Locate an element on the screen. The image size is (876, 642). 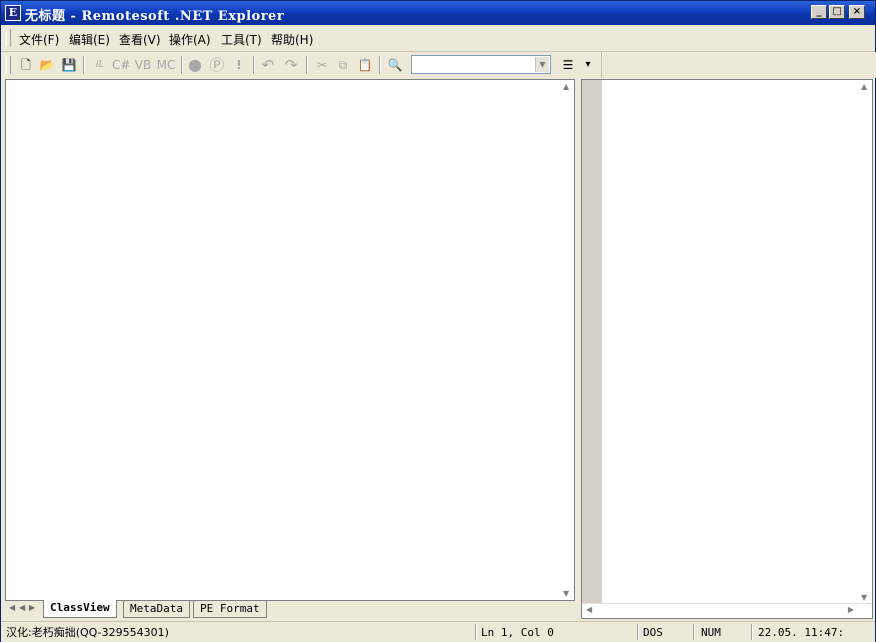
tab-scroll-right-icon: ▶ is located at coordinates (32, 607).